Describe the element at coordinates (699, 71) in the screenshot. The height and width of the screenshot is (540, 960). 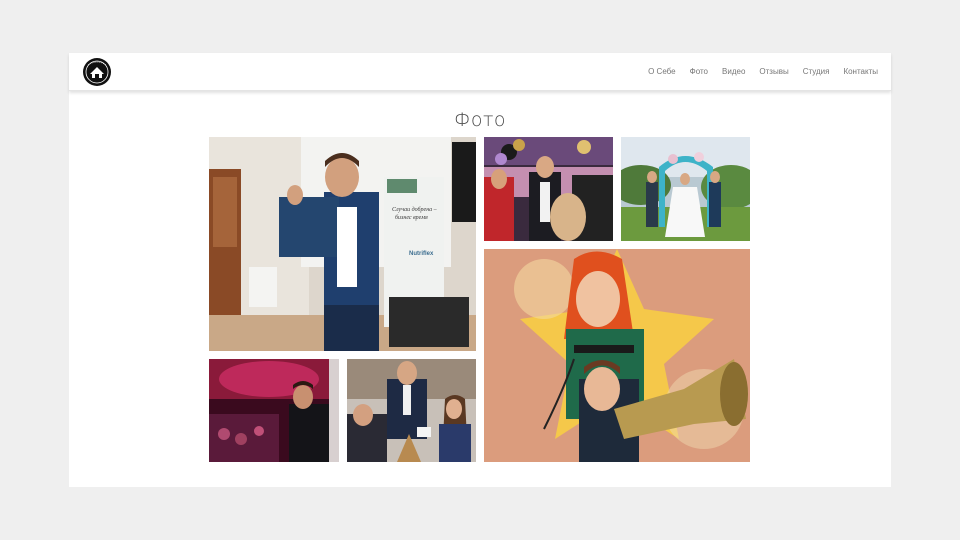
I see `nav-item-photo: Фото` at that location.